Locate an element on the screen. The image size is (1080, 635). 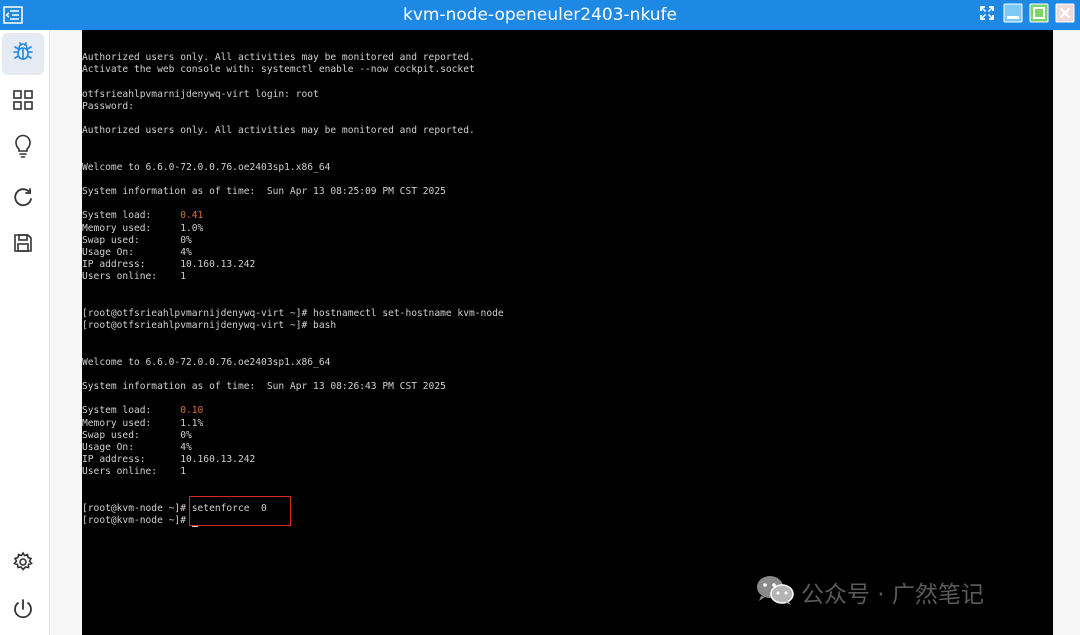
sidebar-item-save is located at coordinates (23, 245).